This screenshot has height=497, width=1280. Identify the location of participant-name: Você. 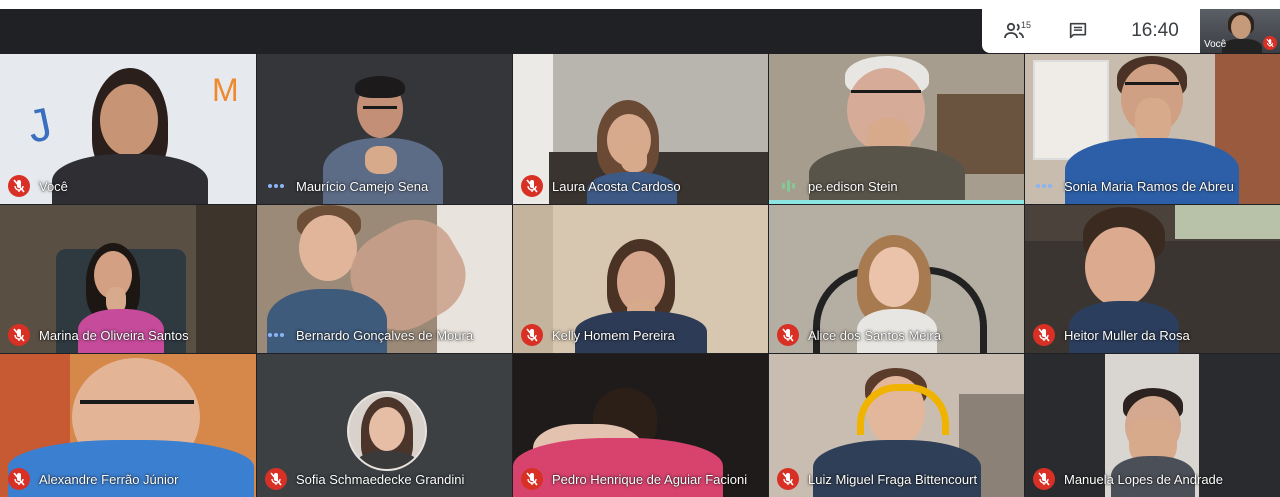
(53, 186).